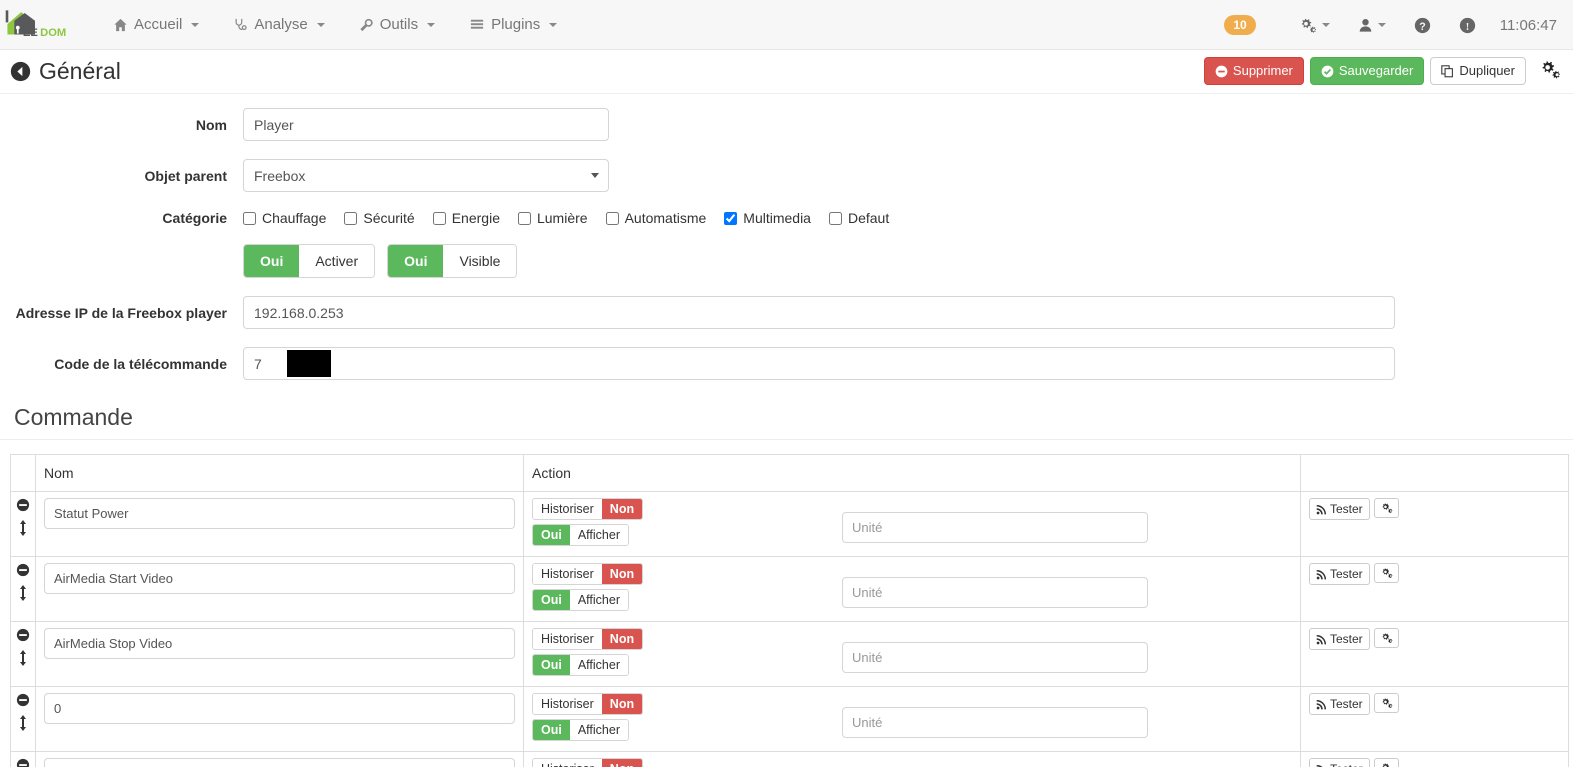 The height and width of the screenshot is (767, 1573). I want to click on section-divider, so click(786, 439).